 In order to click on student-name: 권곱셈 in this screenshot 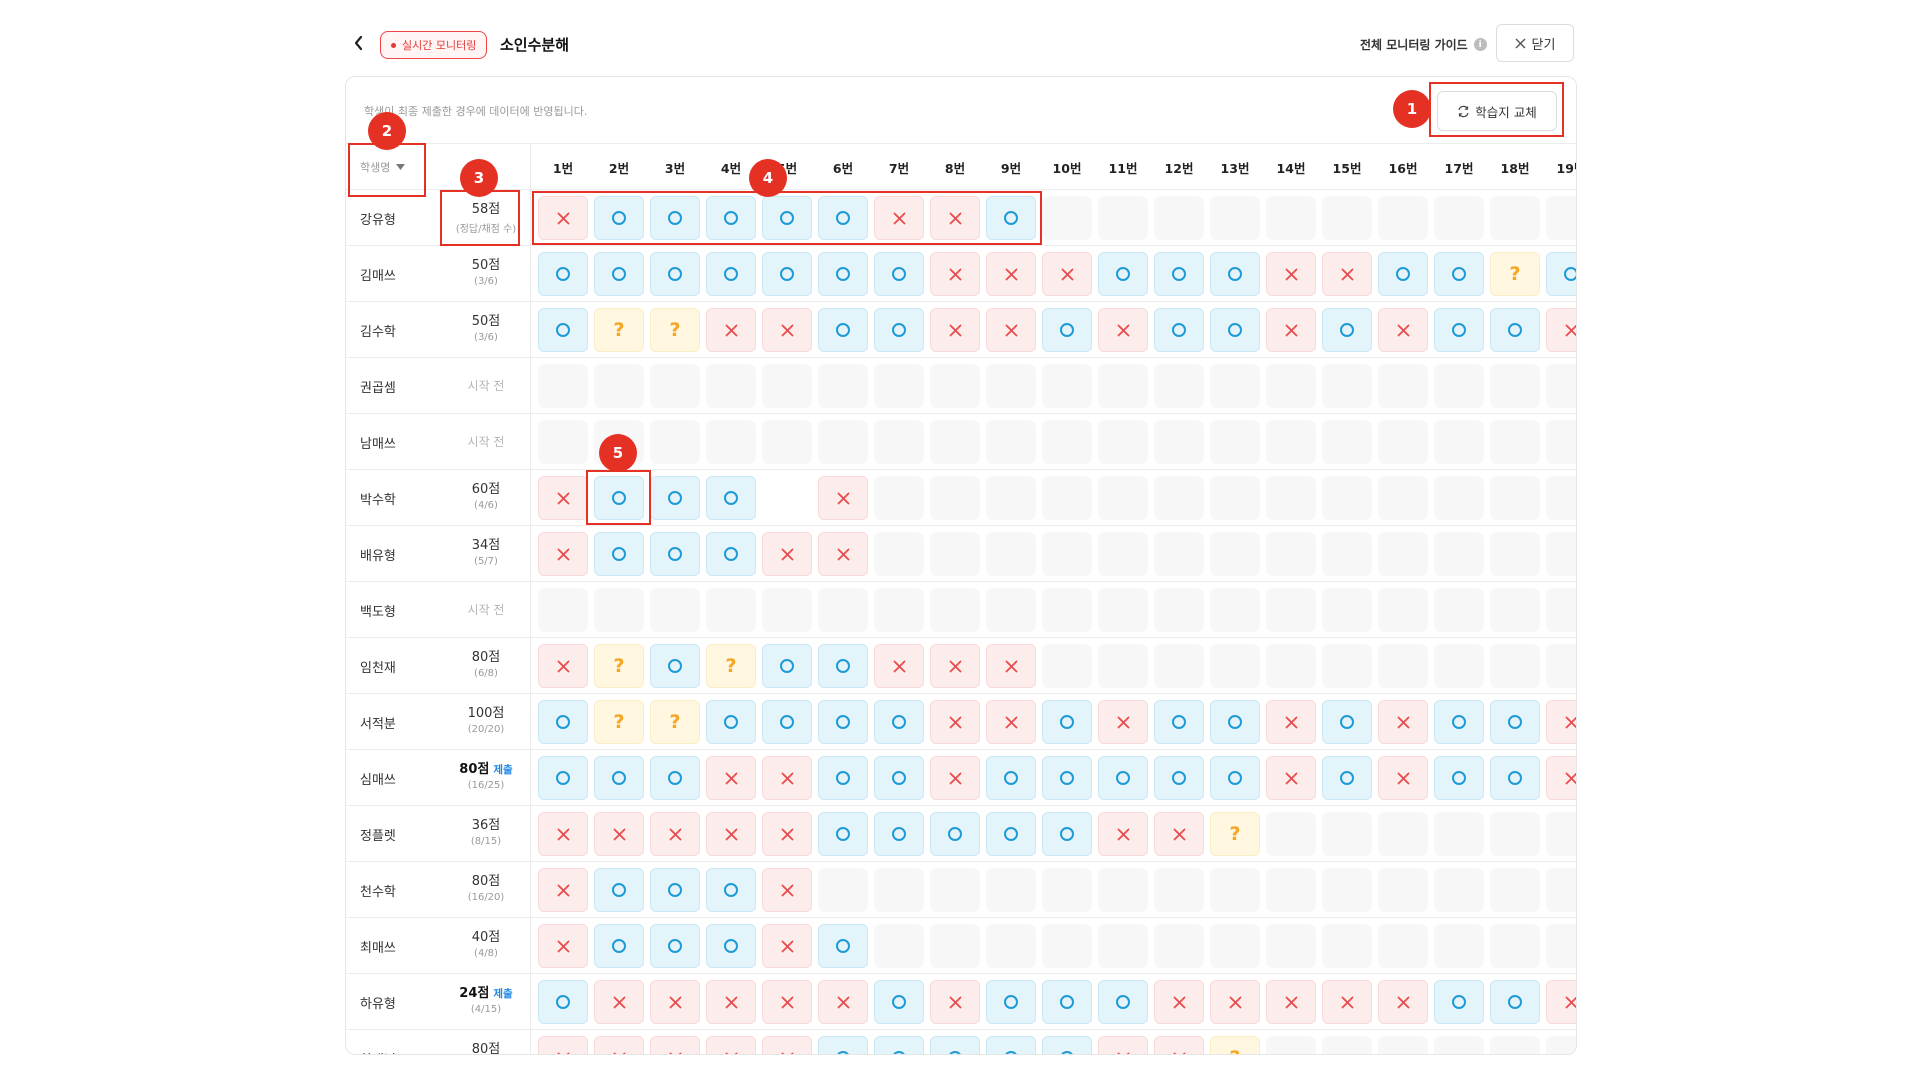, I will do `click(378, 386)`.